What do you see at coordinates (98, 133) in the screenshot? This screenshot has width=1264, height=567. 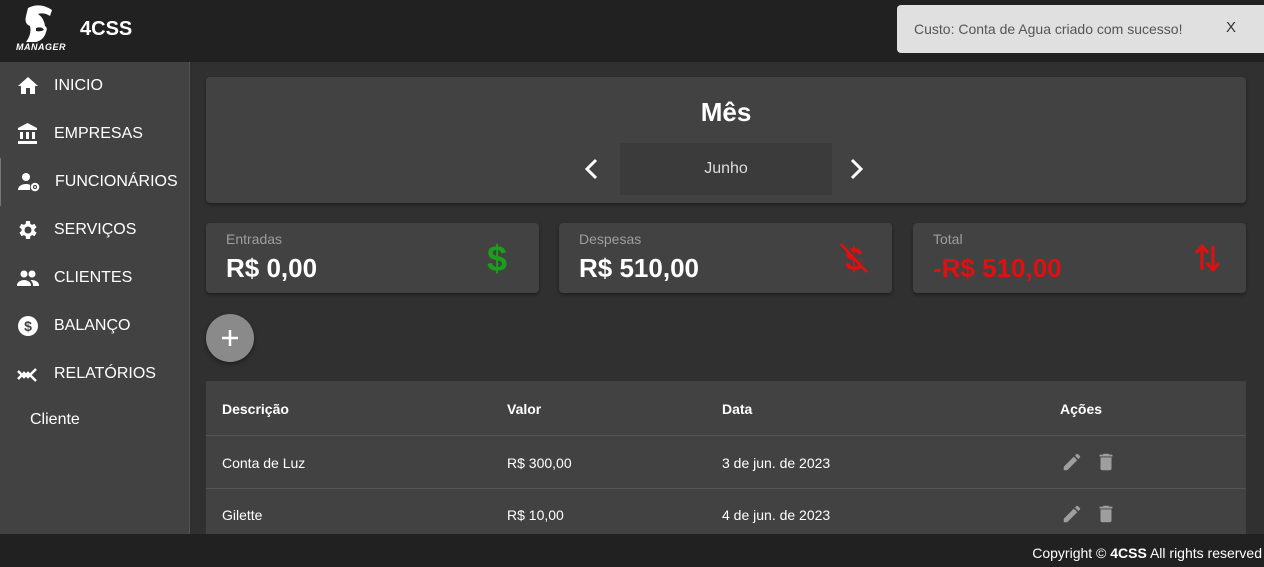 I see `sidebar-item-label: EMPRESAS` at bounding box center [98, 133].